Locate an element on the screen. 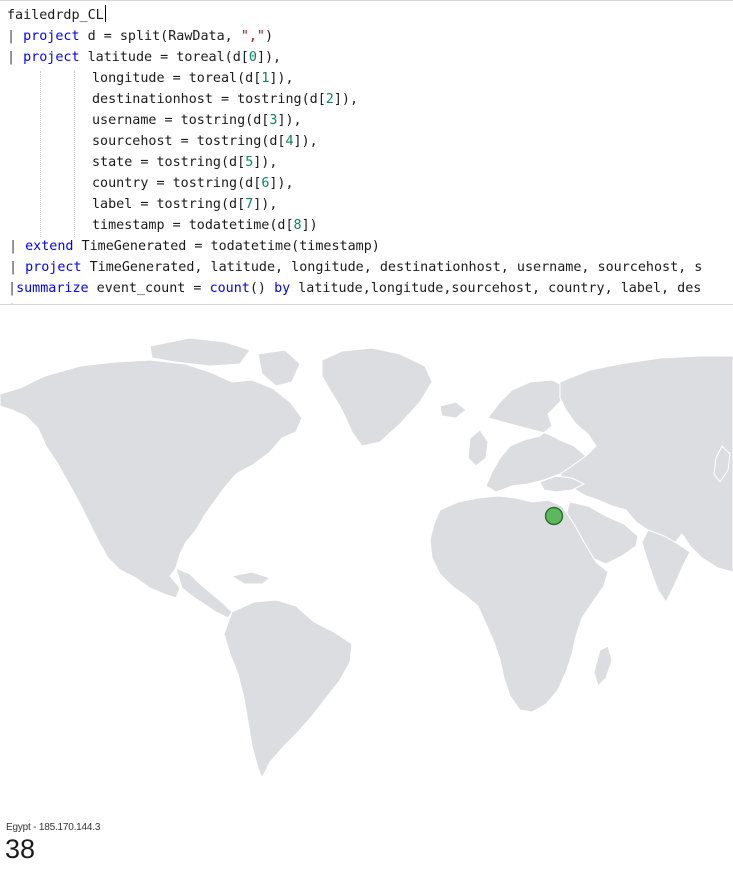 This screenshot has height=875, width=733. britain-shape is located at coordinates (478, 448).